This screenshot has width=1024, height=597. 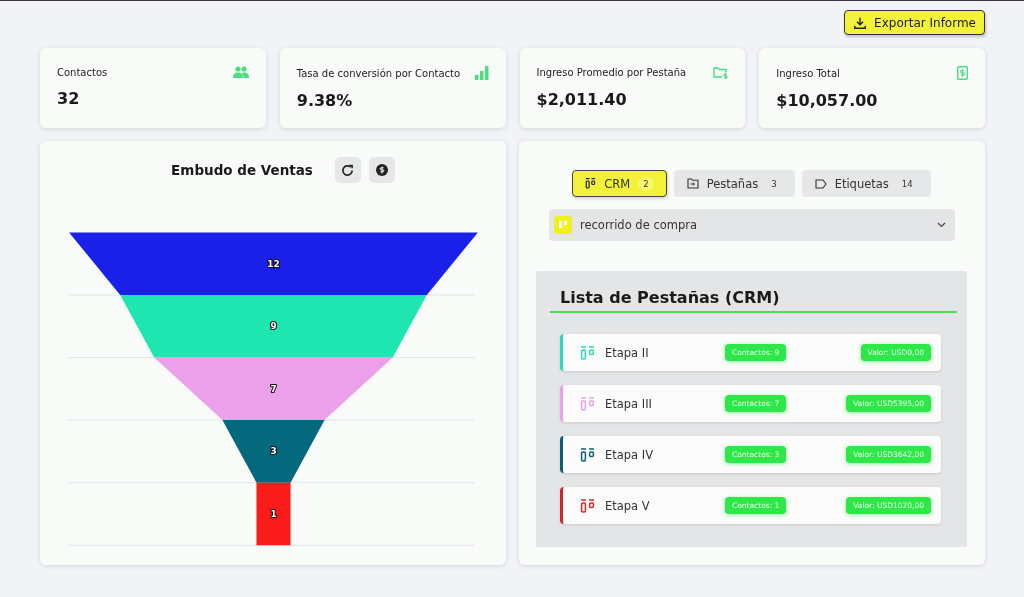 I want to click on stage-name: Etapa V, so click(x=628, y=505).